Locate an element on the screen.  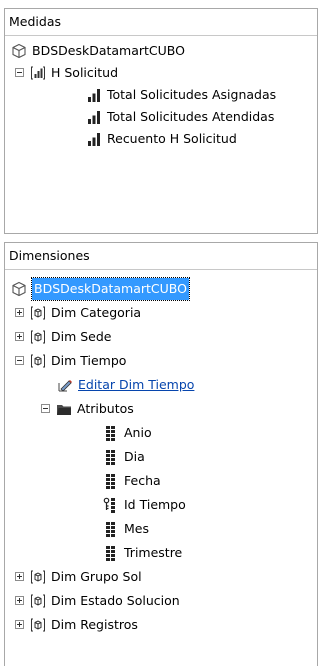
attribute-item: Anio is located at coordinates (127, 432).